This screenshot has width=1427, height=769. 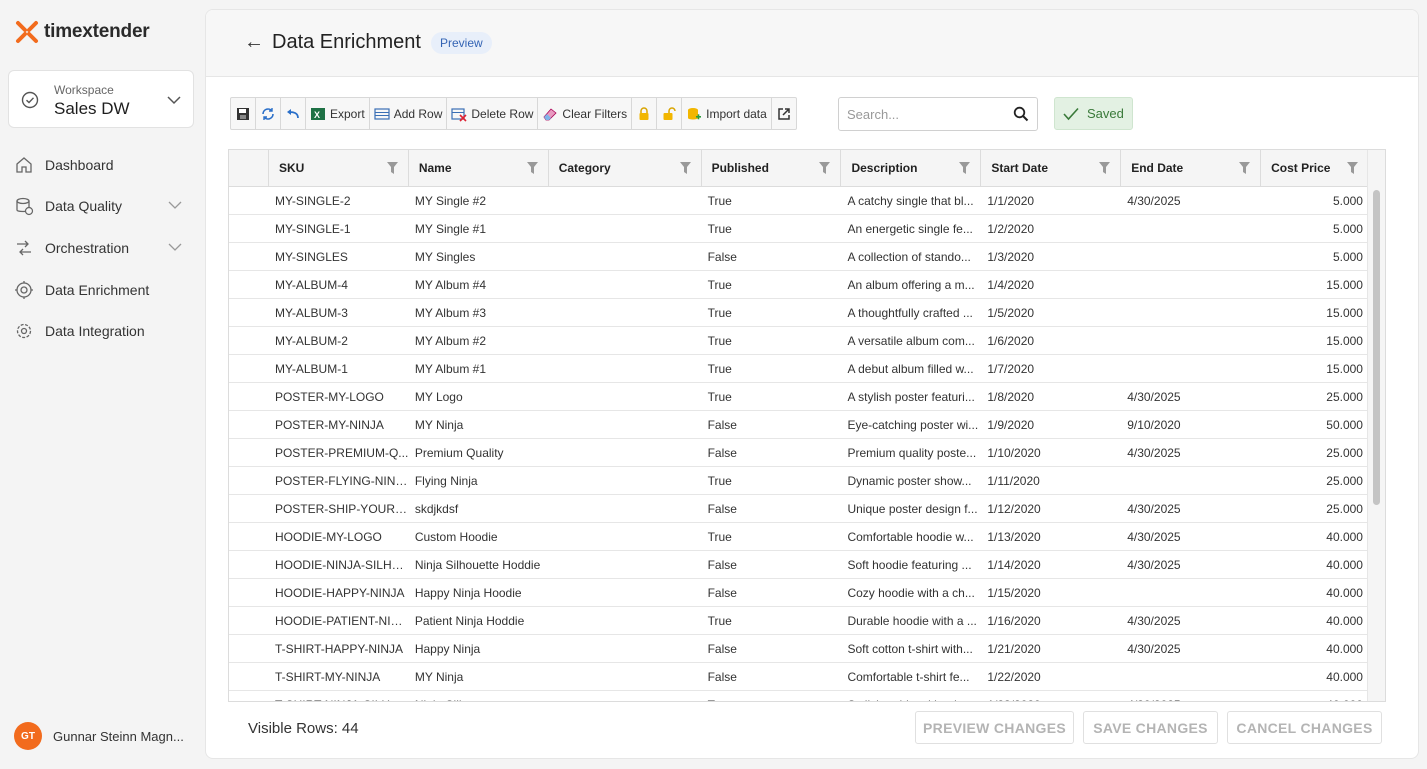 I want to click on column-header: Category, so click(x=625, y=168).